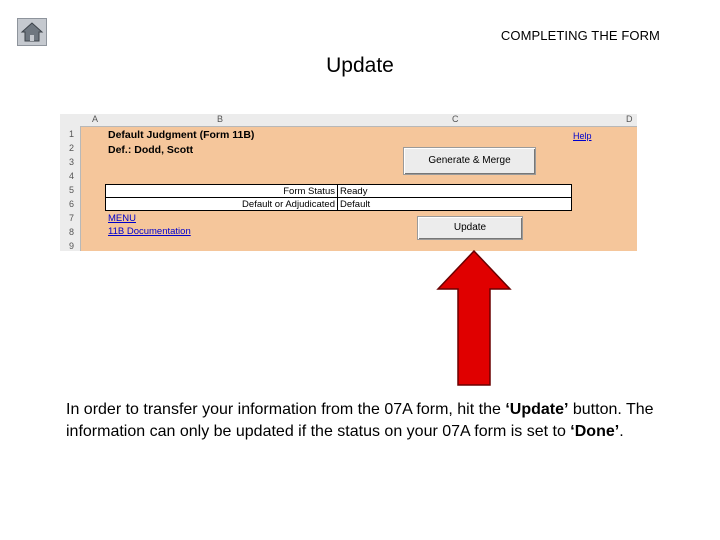 The image size is (720, 540). I want to click on column-header-c: C, so click(455, 119).